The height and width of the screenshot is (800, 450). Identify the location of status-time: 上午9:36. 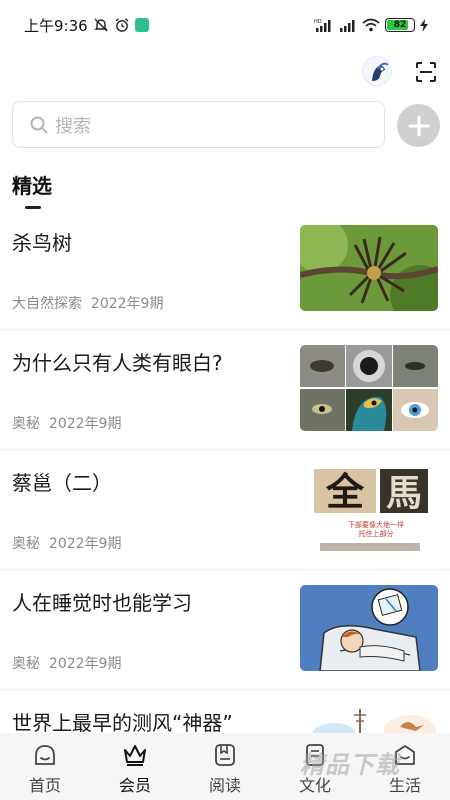
(56, 25).